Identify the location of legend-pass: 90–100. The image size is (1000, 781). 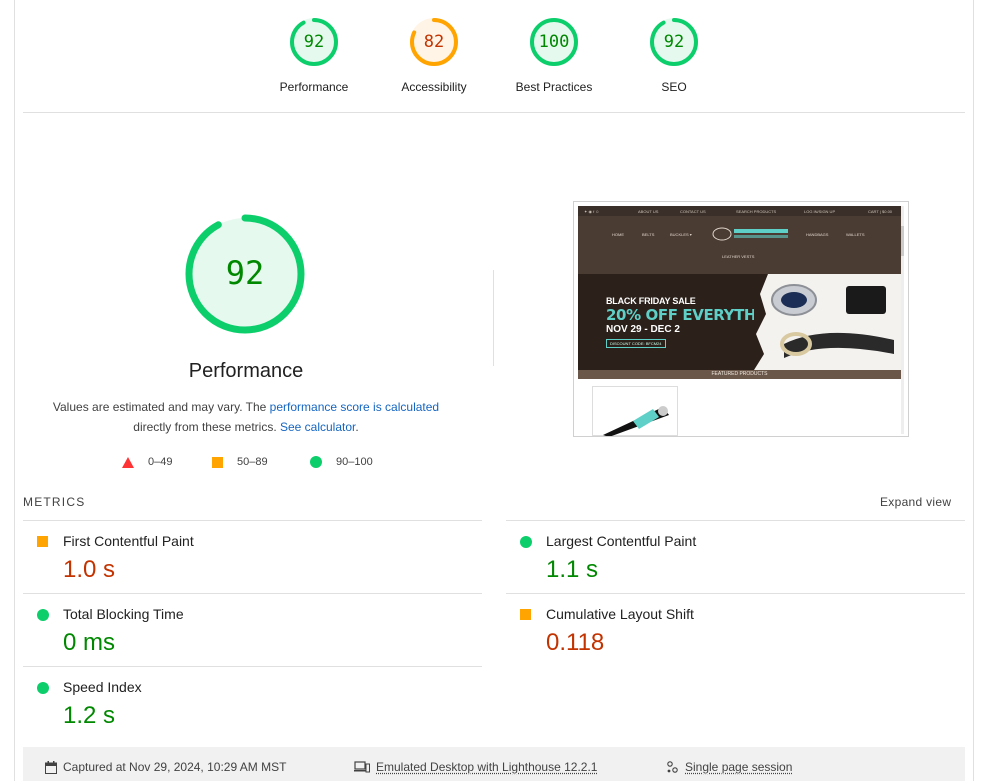
(341, 462).